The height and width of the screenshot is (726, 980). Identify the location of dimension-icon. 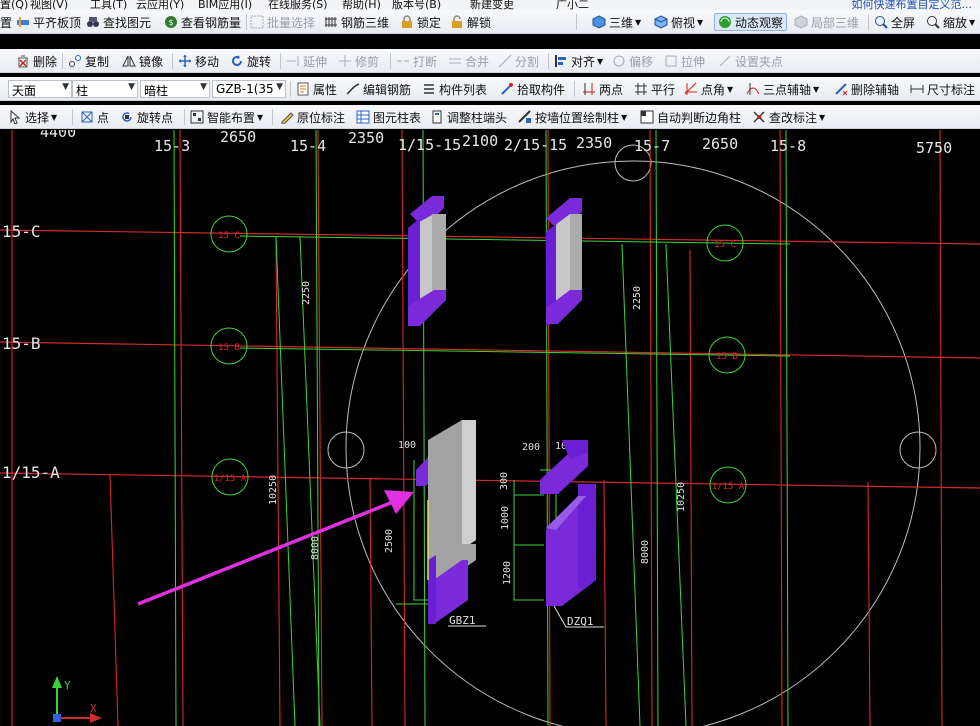
(917, 89).